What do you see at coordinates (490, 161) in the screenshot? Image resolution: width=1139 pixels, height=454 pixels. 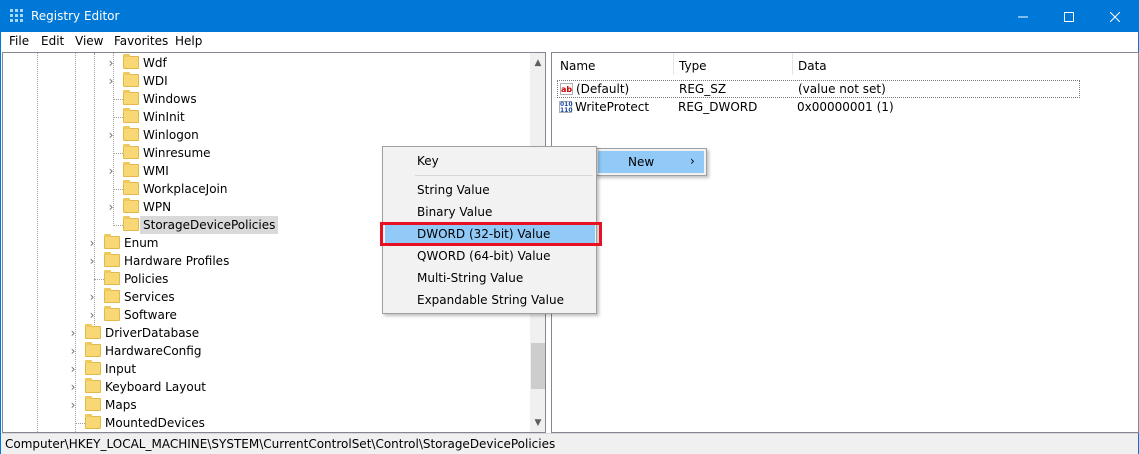 I see `menu-item-key: Key` at bounding box center [490, 161].